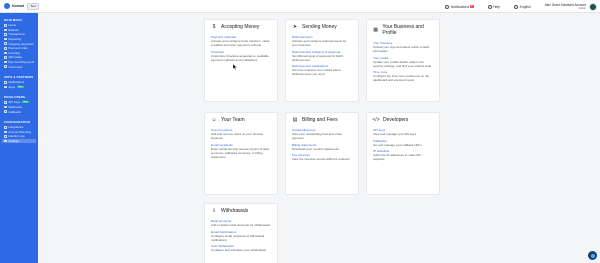 This screenshot has height=263, width=600. What do you see at coordinates (516, 6) in the screenshot?
I see `globe-icon` at bounding box center [516, 6].